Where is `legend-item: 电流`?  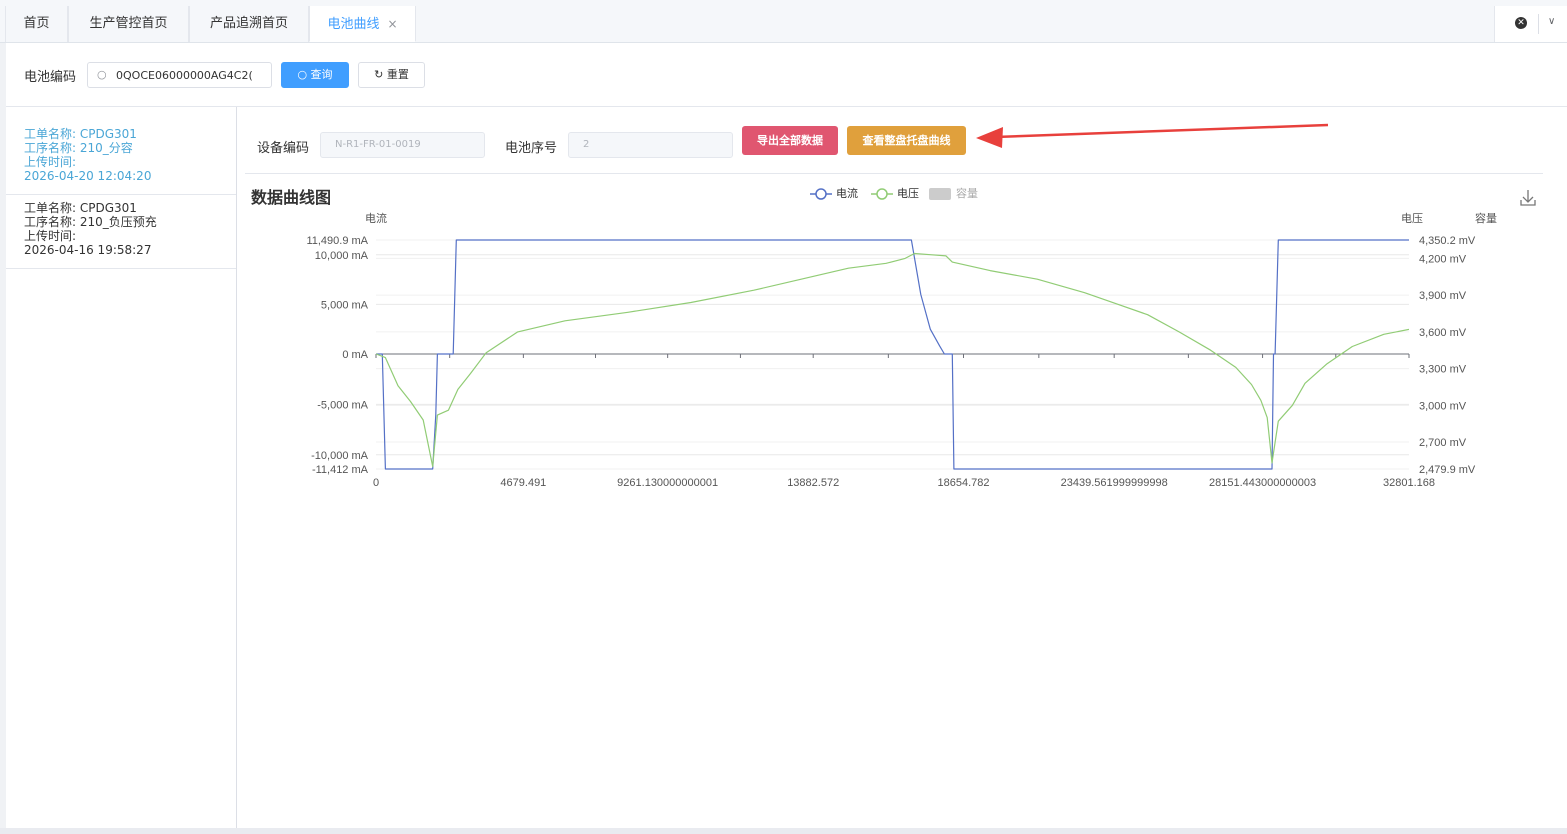 legend-item: 电流 is located at coordinates (834, 193).